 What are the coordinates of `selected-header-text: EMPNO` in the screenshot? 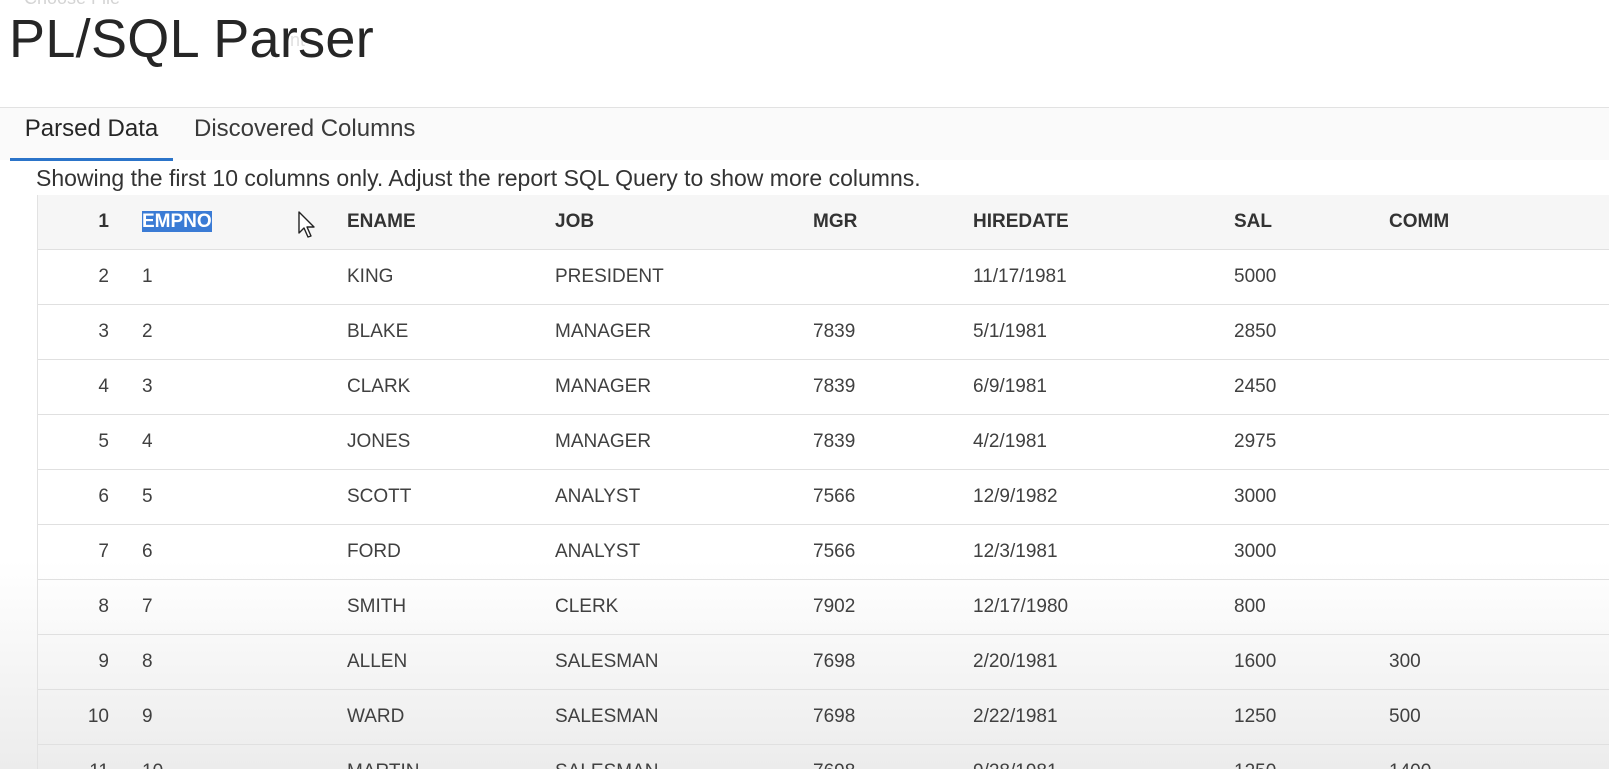 It's located at (177, 221).